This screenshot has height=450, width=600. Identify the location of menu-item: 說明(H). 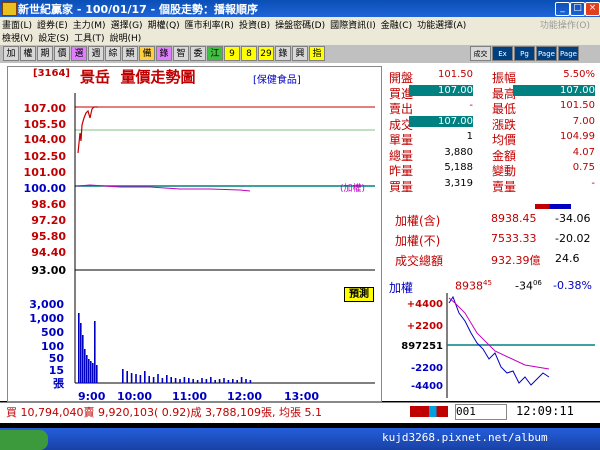
(125, 39).